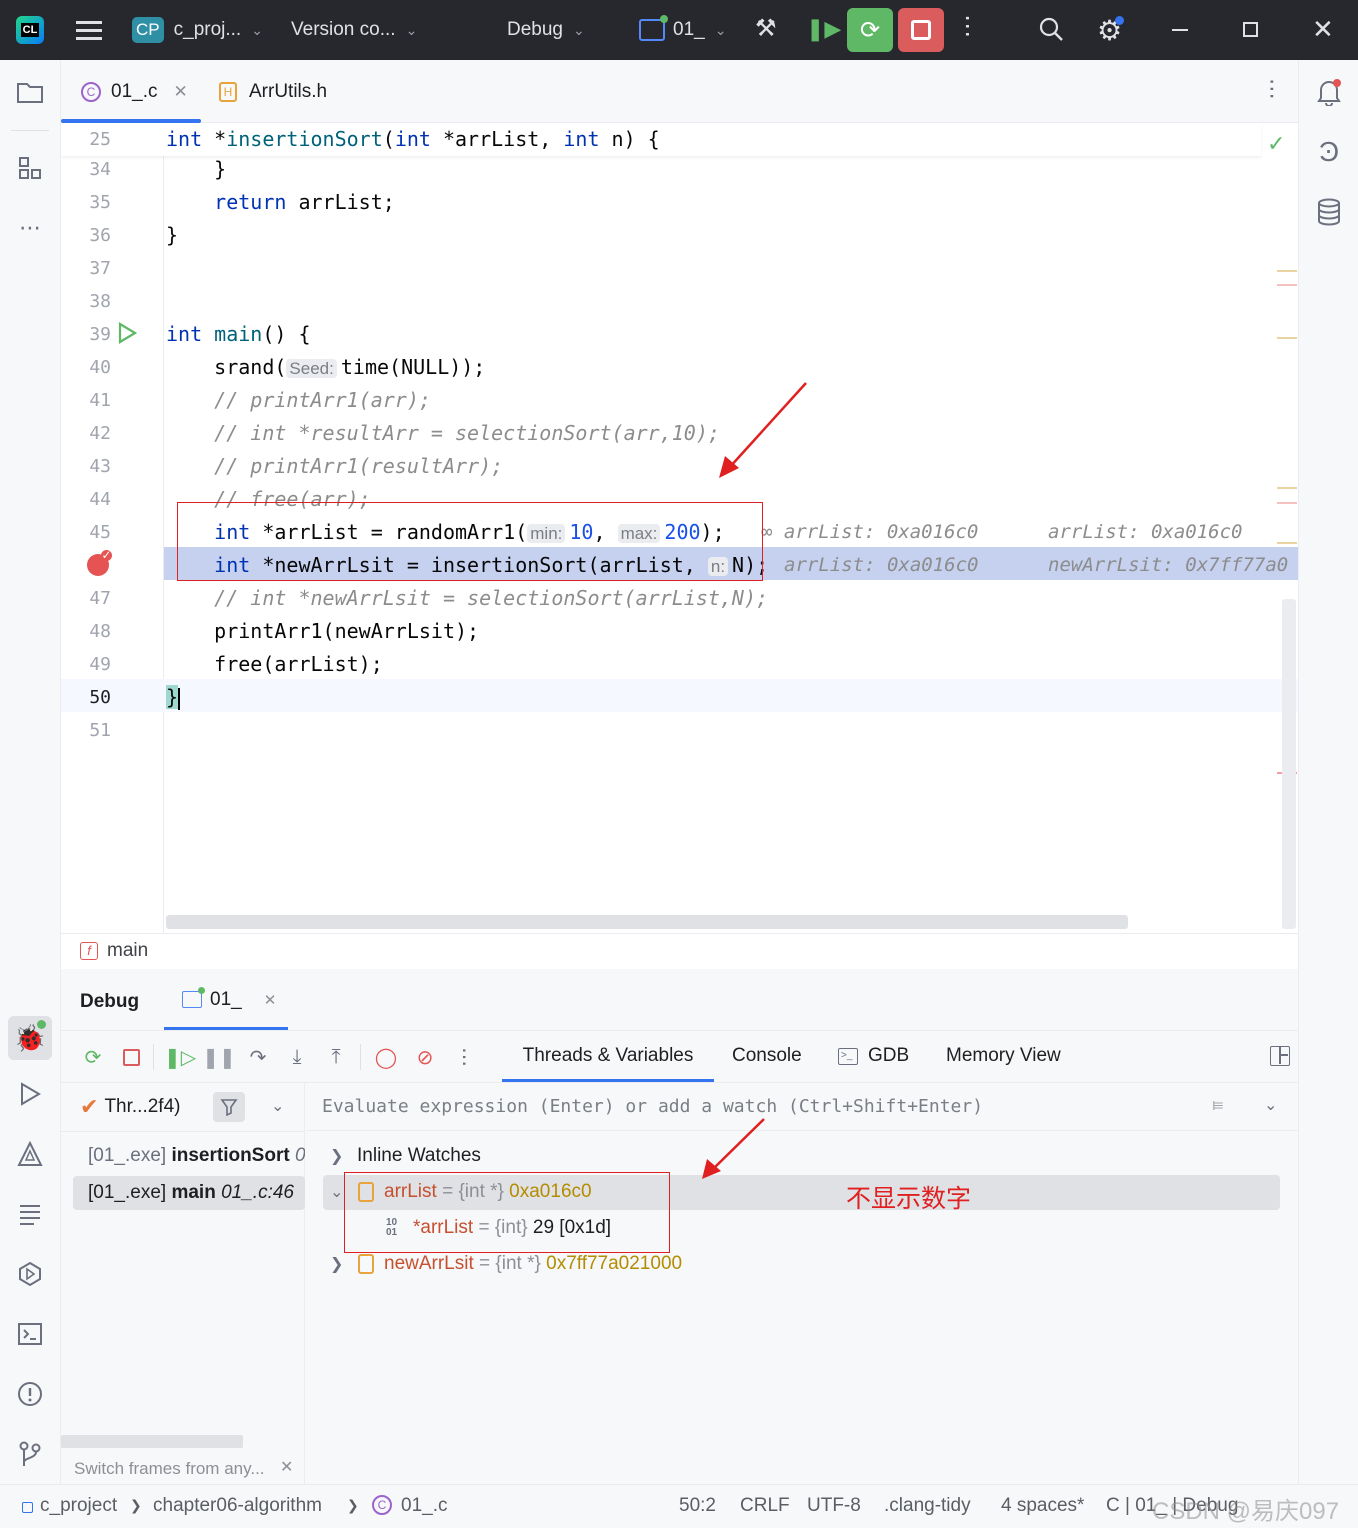  Describe the element at coordinates (30, 1214) in the screenshot. I see `todo-list-icon` at that location.